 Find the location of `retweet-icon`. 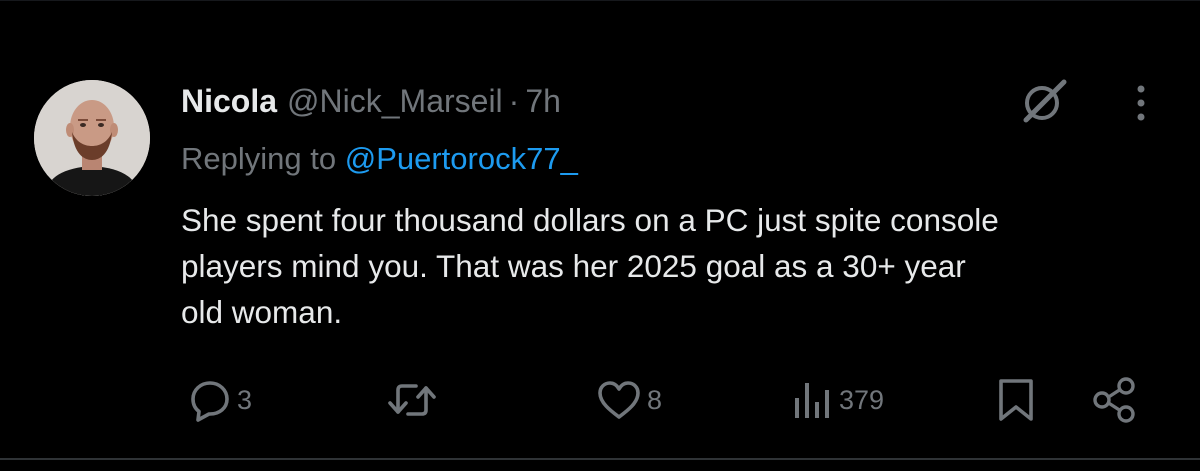

retweet-icon is located at coordinates (412, 400).